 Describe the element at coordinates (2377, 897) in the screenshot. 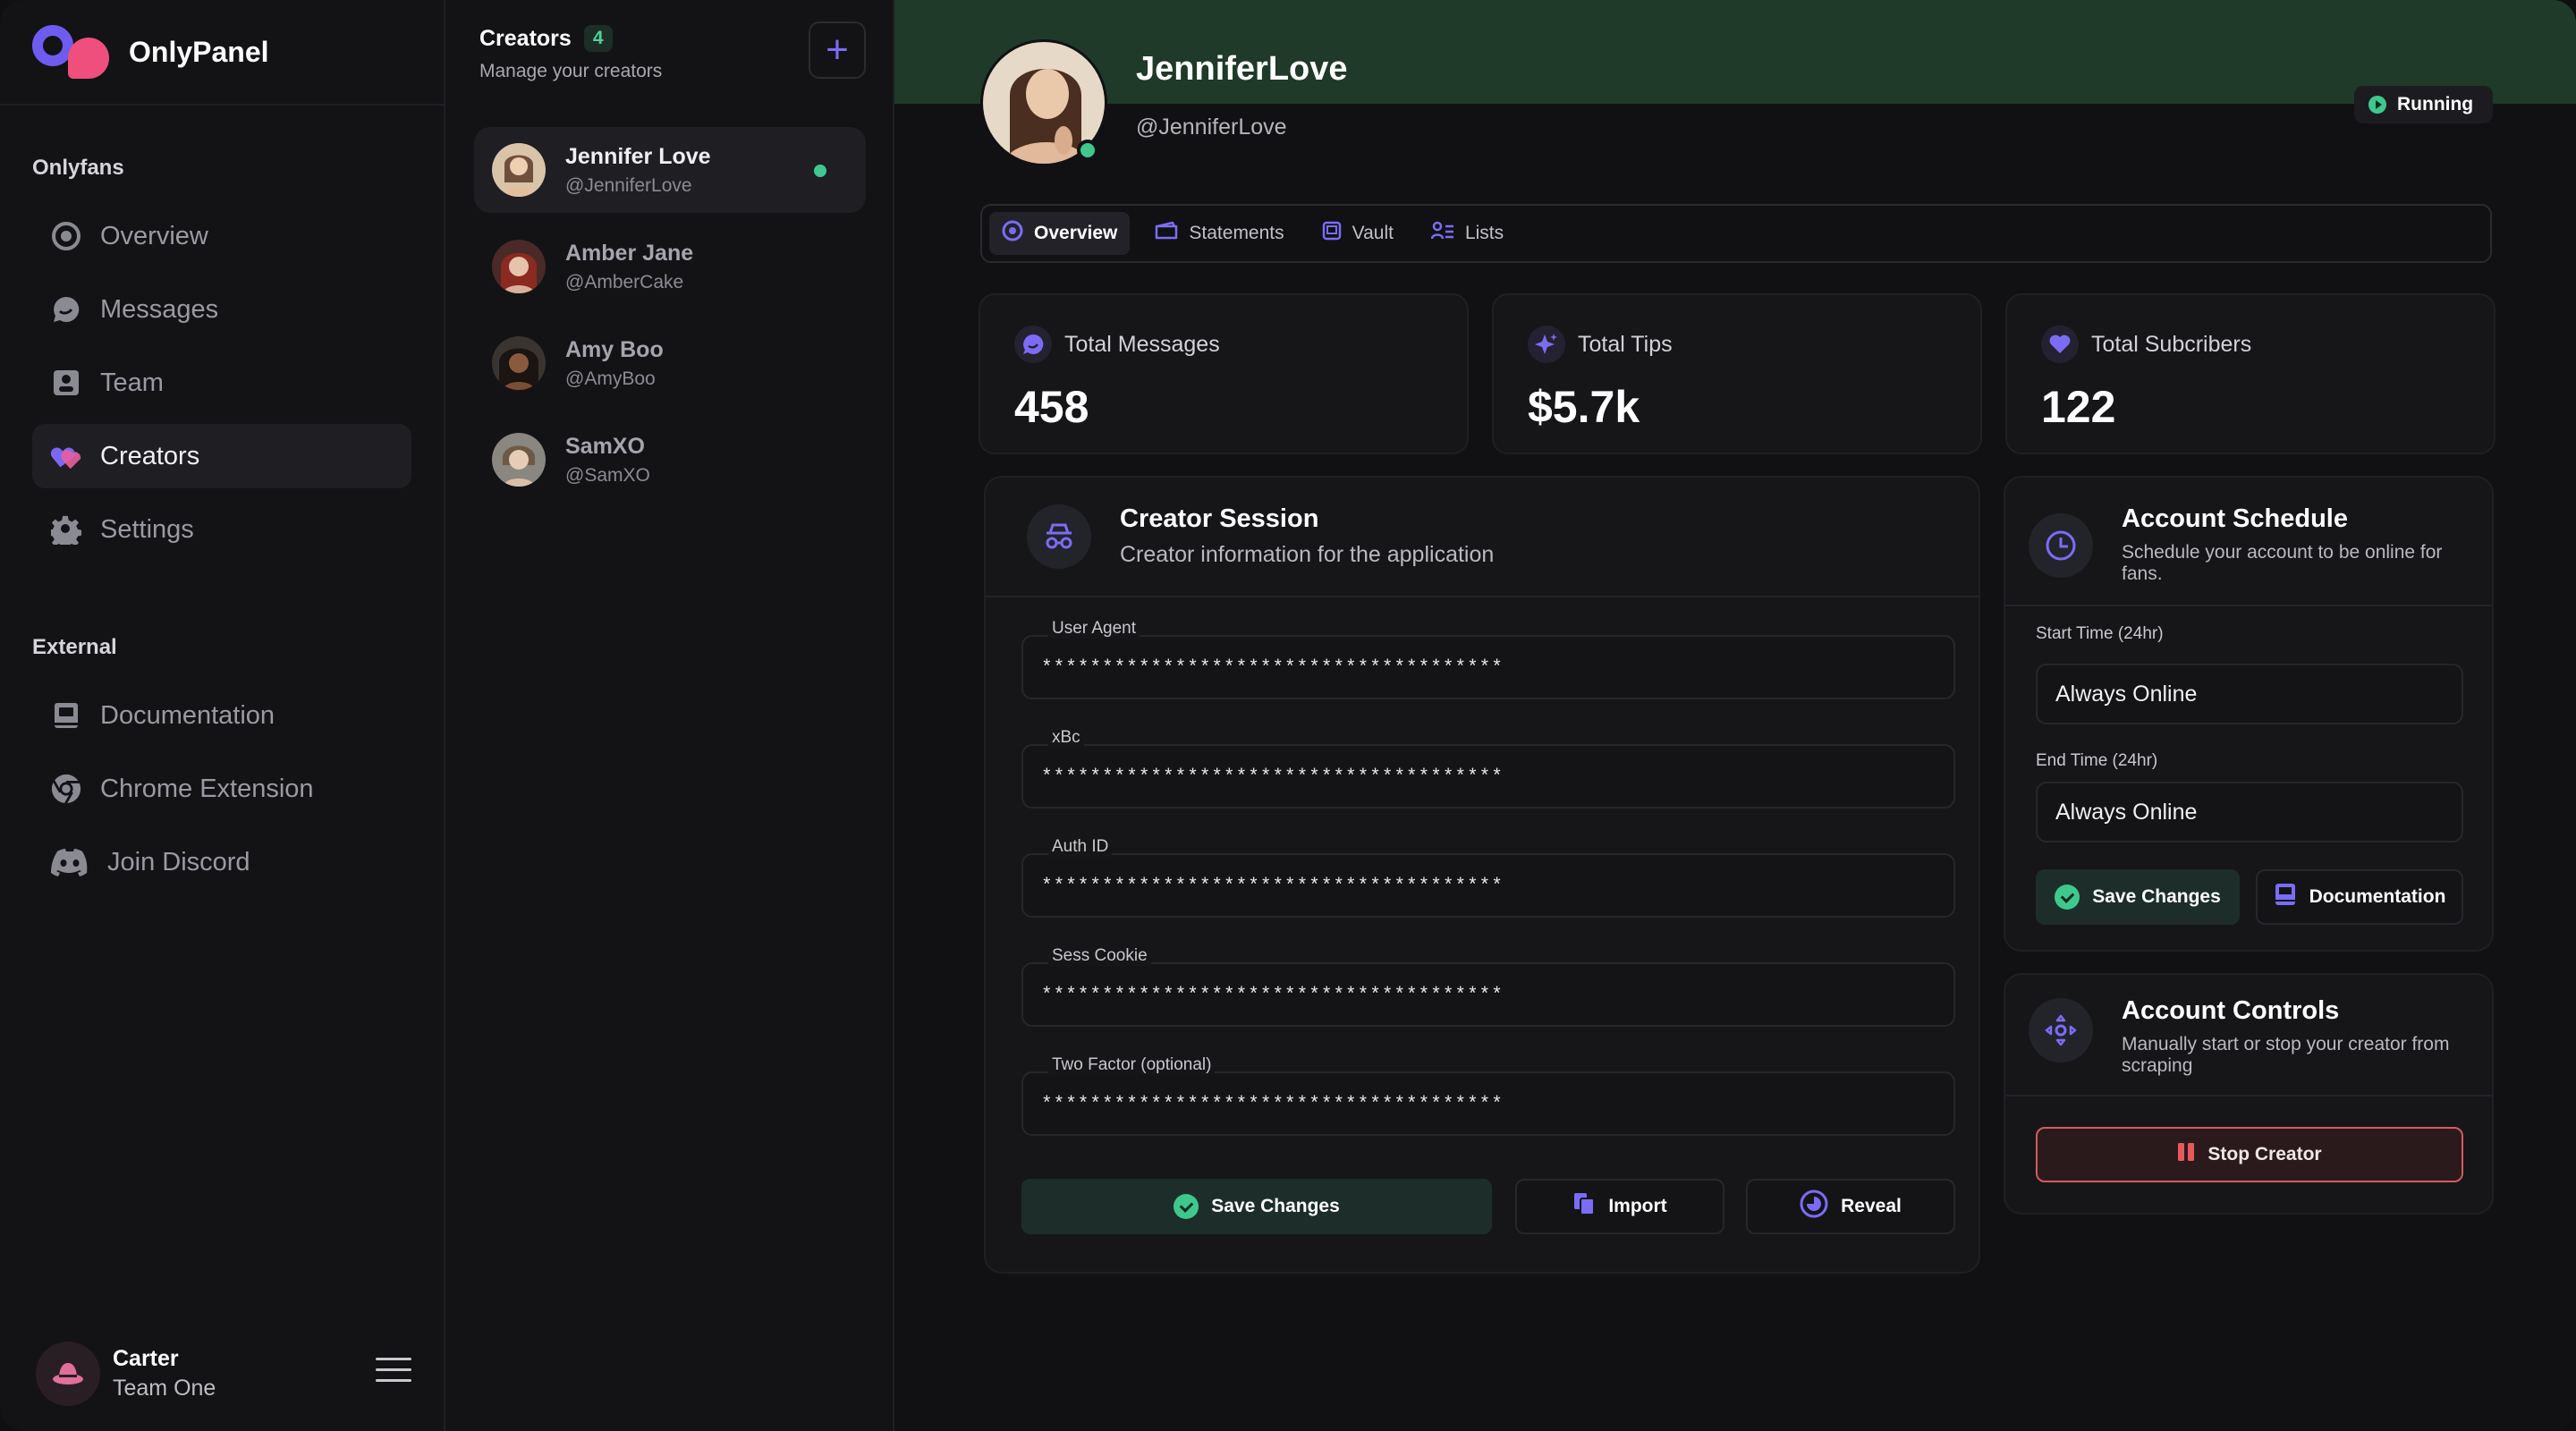

I see `button-label: Documentation` at that location.